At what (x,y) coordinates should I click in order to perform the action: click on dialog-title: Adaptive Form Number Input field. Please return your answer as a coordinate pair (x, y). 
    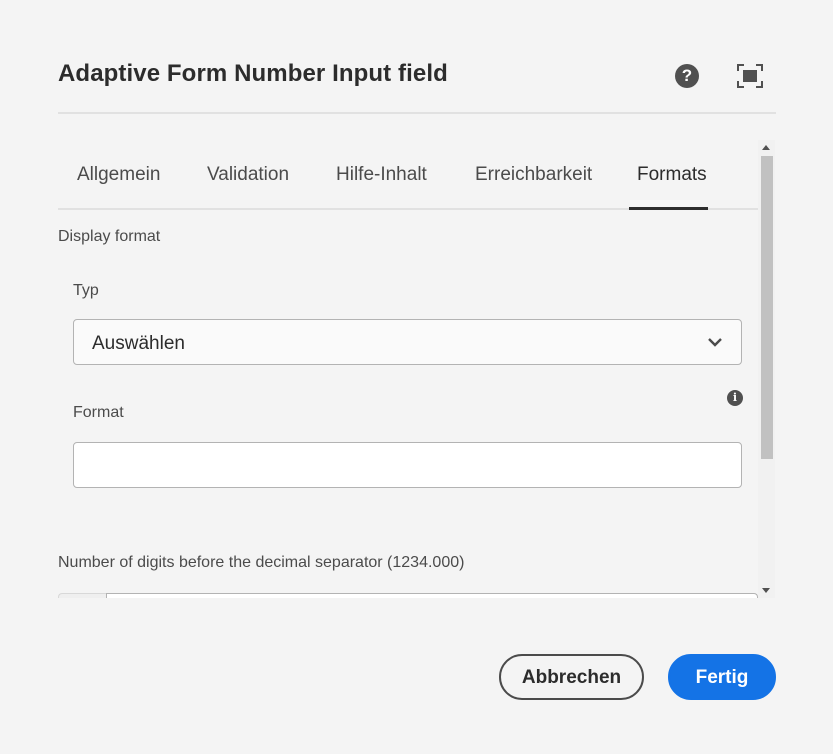
    Looking at the image, I should click on (253, 73).